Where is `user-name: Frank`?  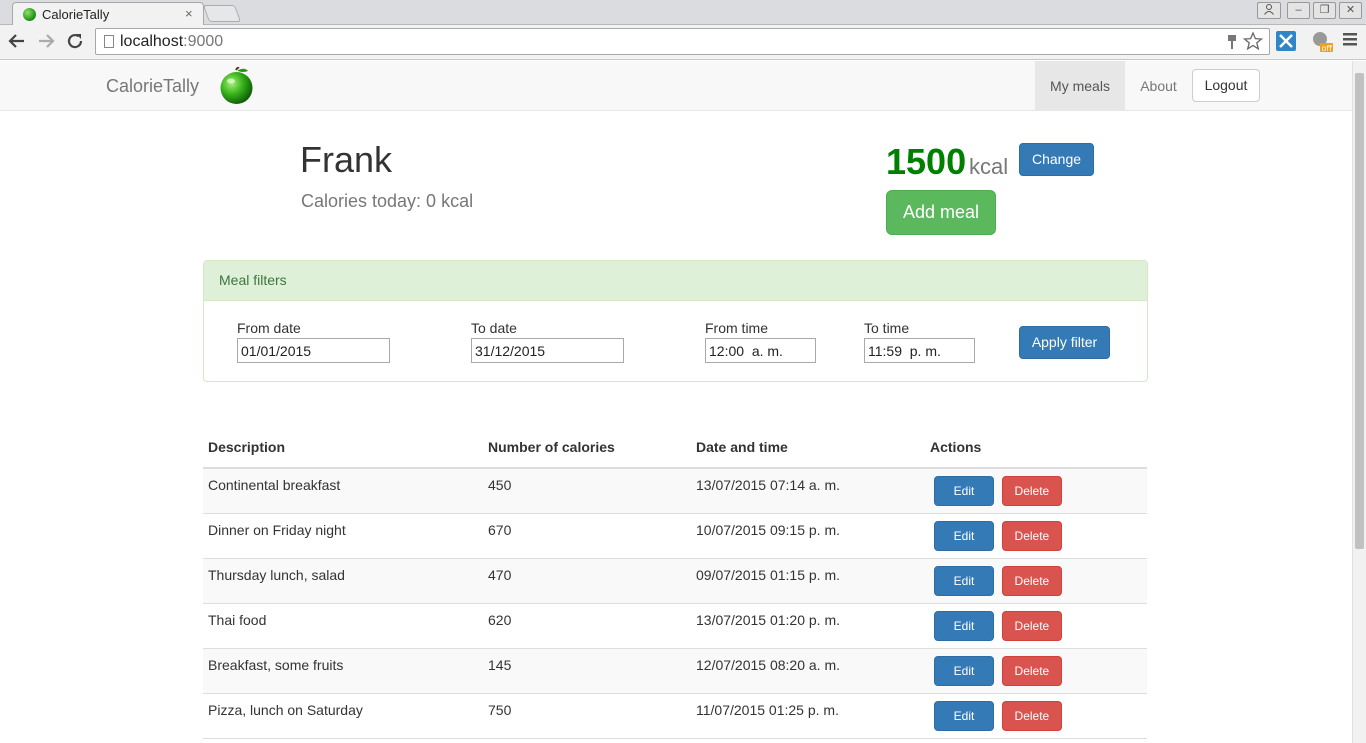 user-name: Frank is located at coordinates (346, 159).